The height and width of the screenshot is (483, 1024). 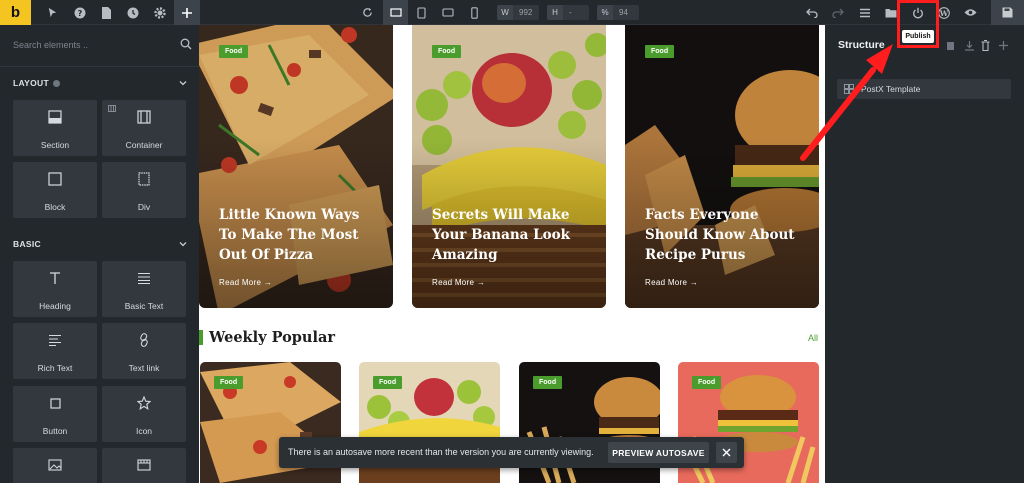 What do you see at coordinates (36, 83) in the screenshot?
I see `layout-category: LAYOUT` at bounding box center [36, 83].